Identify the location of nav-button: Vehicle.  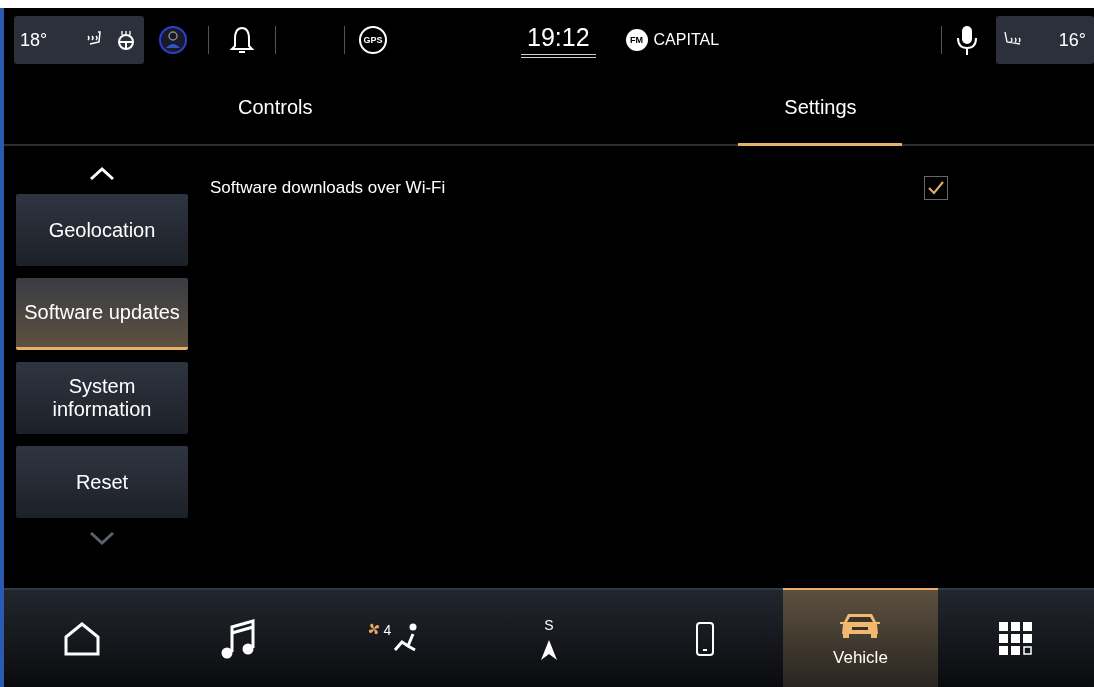
(860, 637).